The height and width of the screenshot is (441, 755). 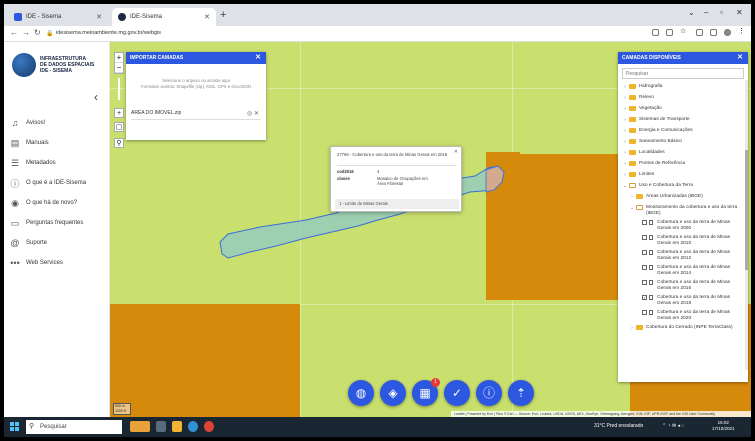 What do you see at coordinates (683, 328) in the screenshot?
I see `layer-group: › Cobertura do Cerrado (INPE TerraClass)` at bounding box center [683, 328].